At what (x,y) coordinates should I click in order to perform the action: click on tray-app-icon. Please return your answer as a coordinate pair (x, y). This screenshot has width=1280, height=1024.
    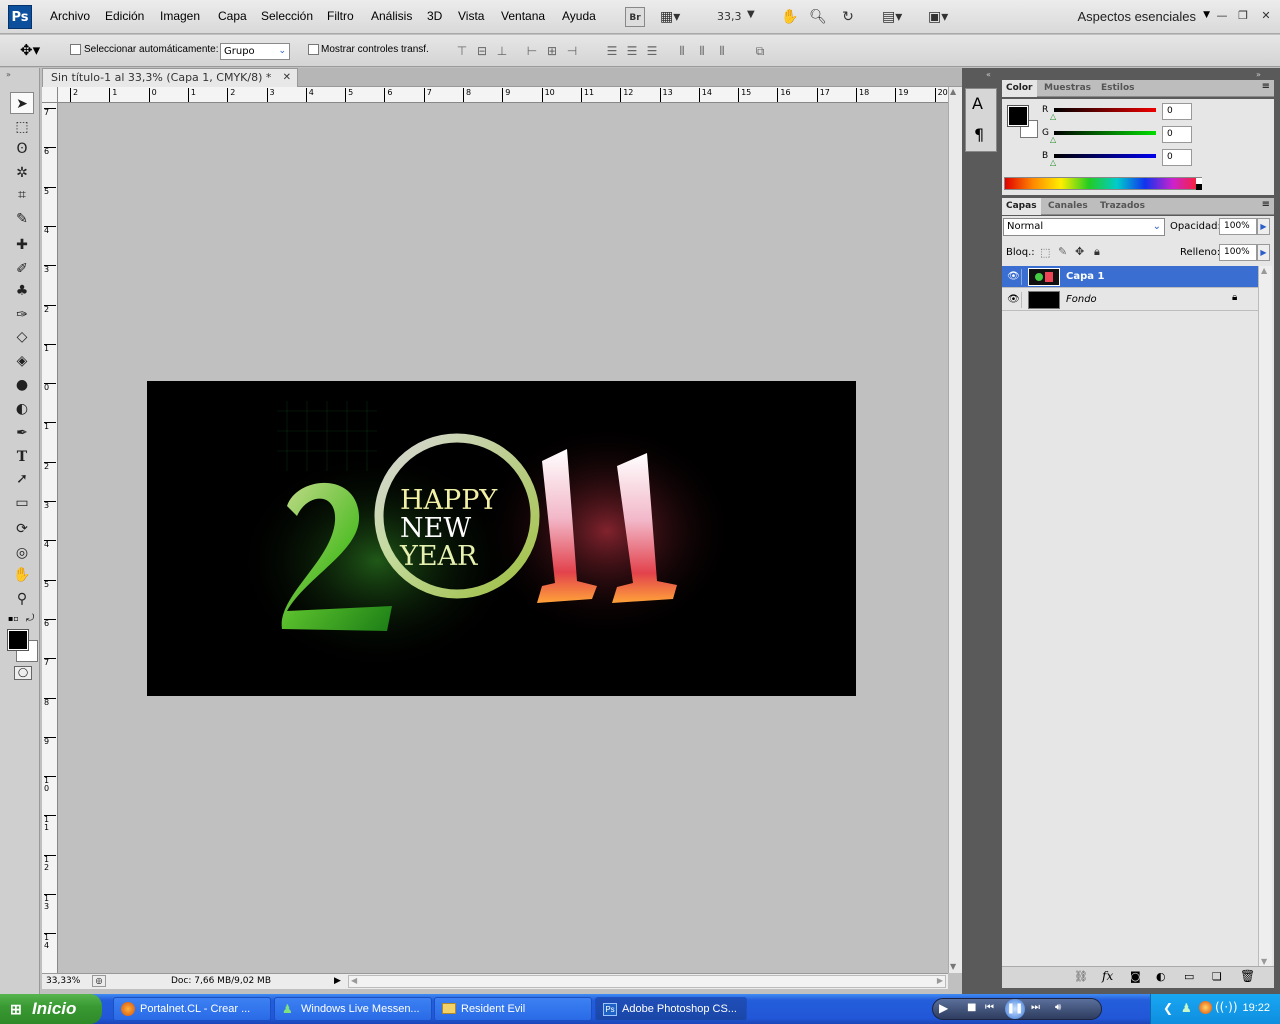
    Looking at the image, I should click on (1205, 1007).